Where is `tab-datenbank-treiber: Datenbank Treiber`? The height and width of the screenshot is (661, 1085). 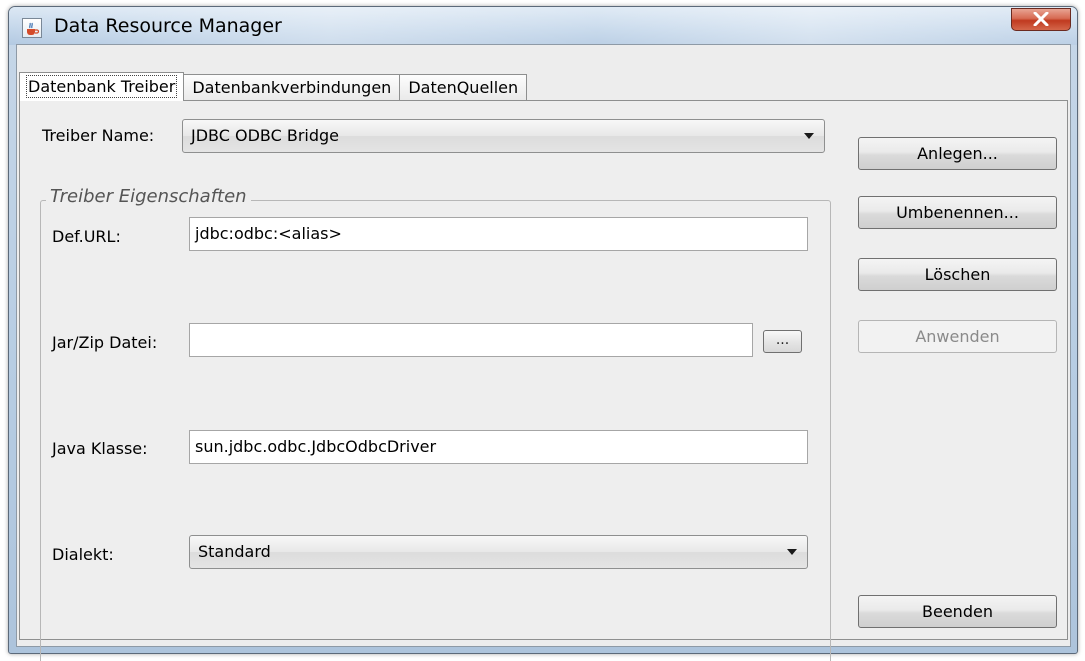 tab-datenbank-treiber: Datenbank Treiber is located at coordinates (102, 86).